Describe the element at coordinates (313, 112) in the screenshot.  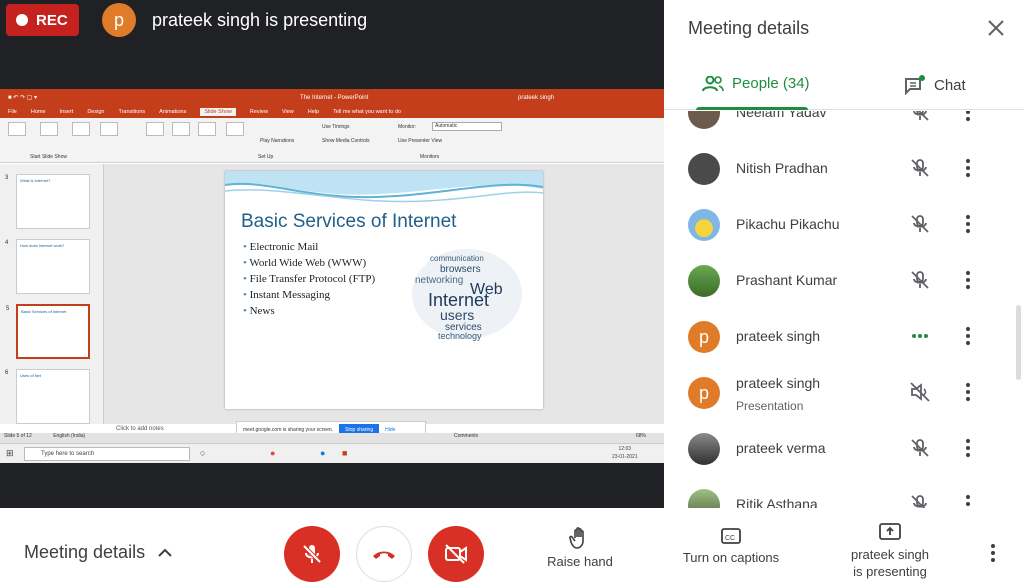
I see `ppt-tab: Help` at that location.